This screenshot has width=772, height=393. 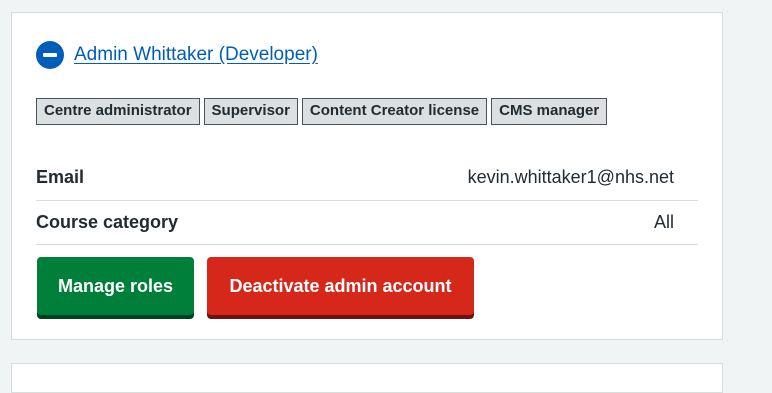 I want to click on course-category-label: Course category, so click(x=107, y=222).